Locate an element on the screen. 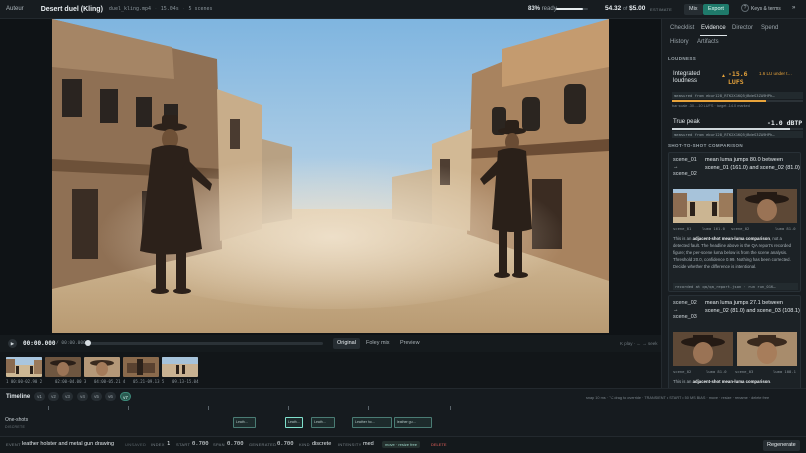 The width and height of the screenshot is (806, 453). integrated-loudness-value: -15.6 LUFS is located at coordinates (738, 78).